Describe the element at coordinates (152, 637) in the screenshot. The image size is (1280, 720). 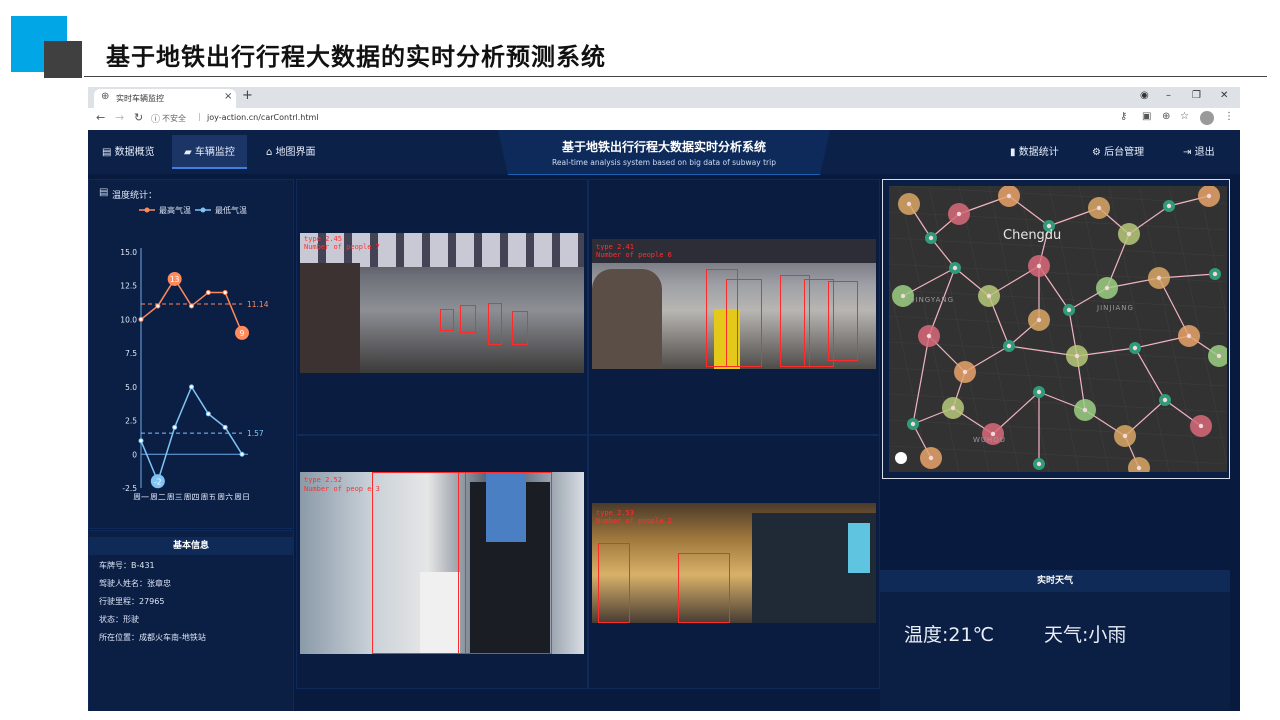
I see `info-row: 所在位置：成都火车南-地铁站` at that location.